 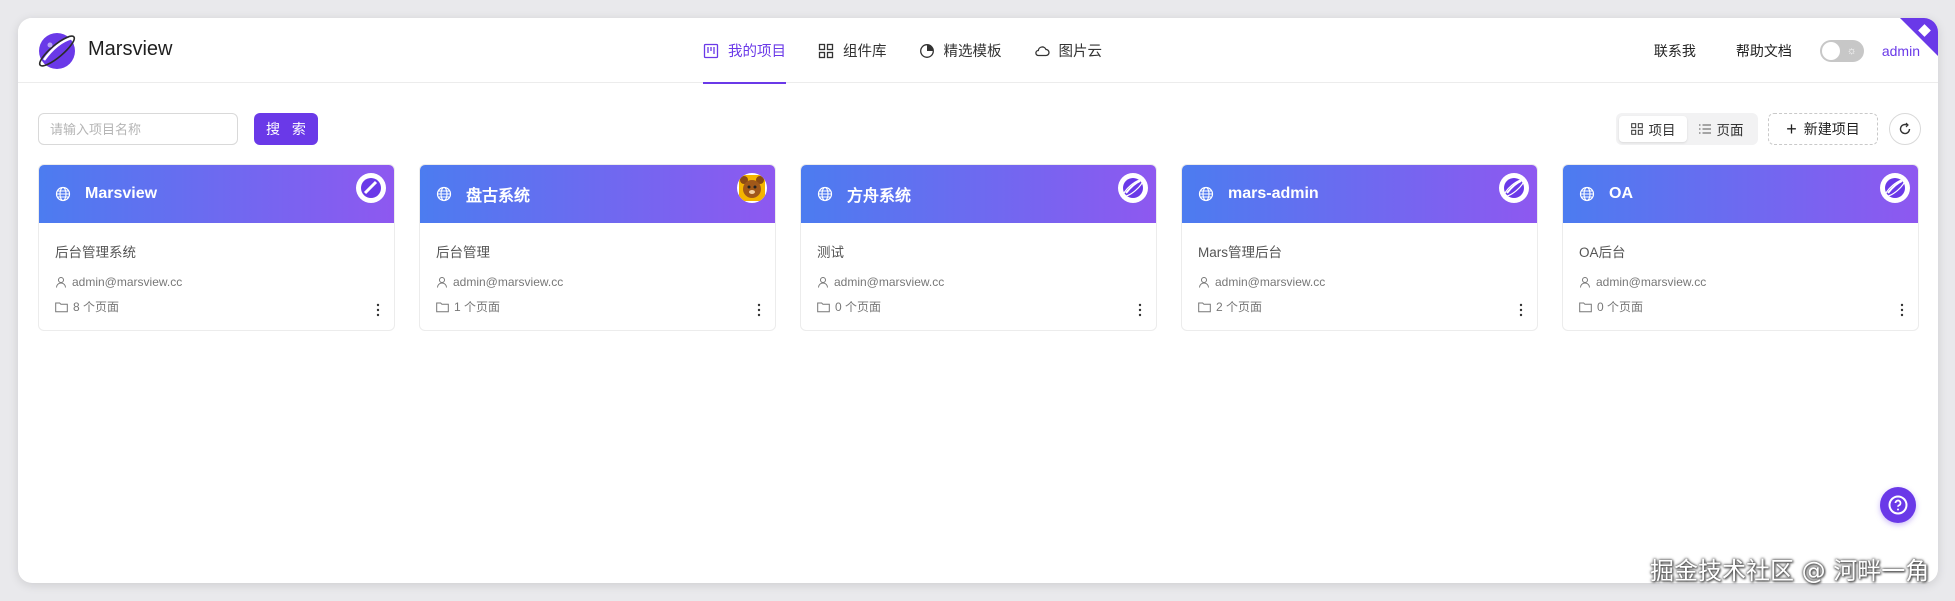 I want to click on plus-icon: +, so click(x=1791, y=129).